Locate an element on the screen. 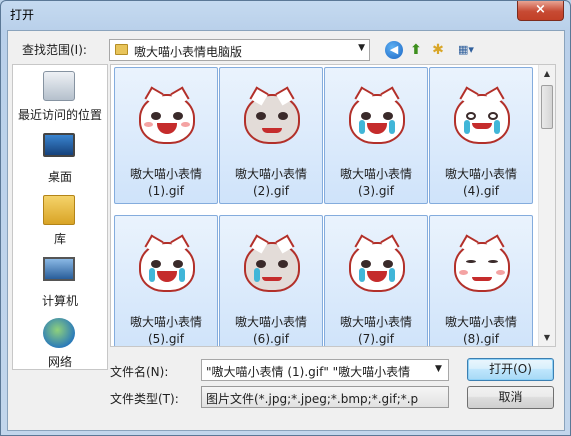  place-computer: 计算机 is located at coordinates (60, 287).